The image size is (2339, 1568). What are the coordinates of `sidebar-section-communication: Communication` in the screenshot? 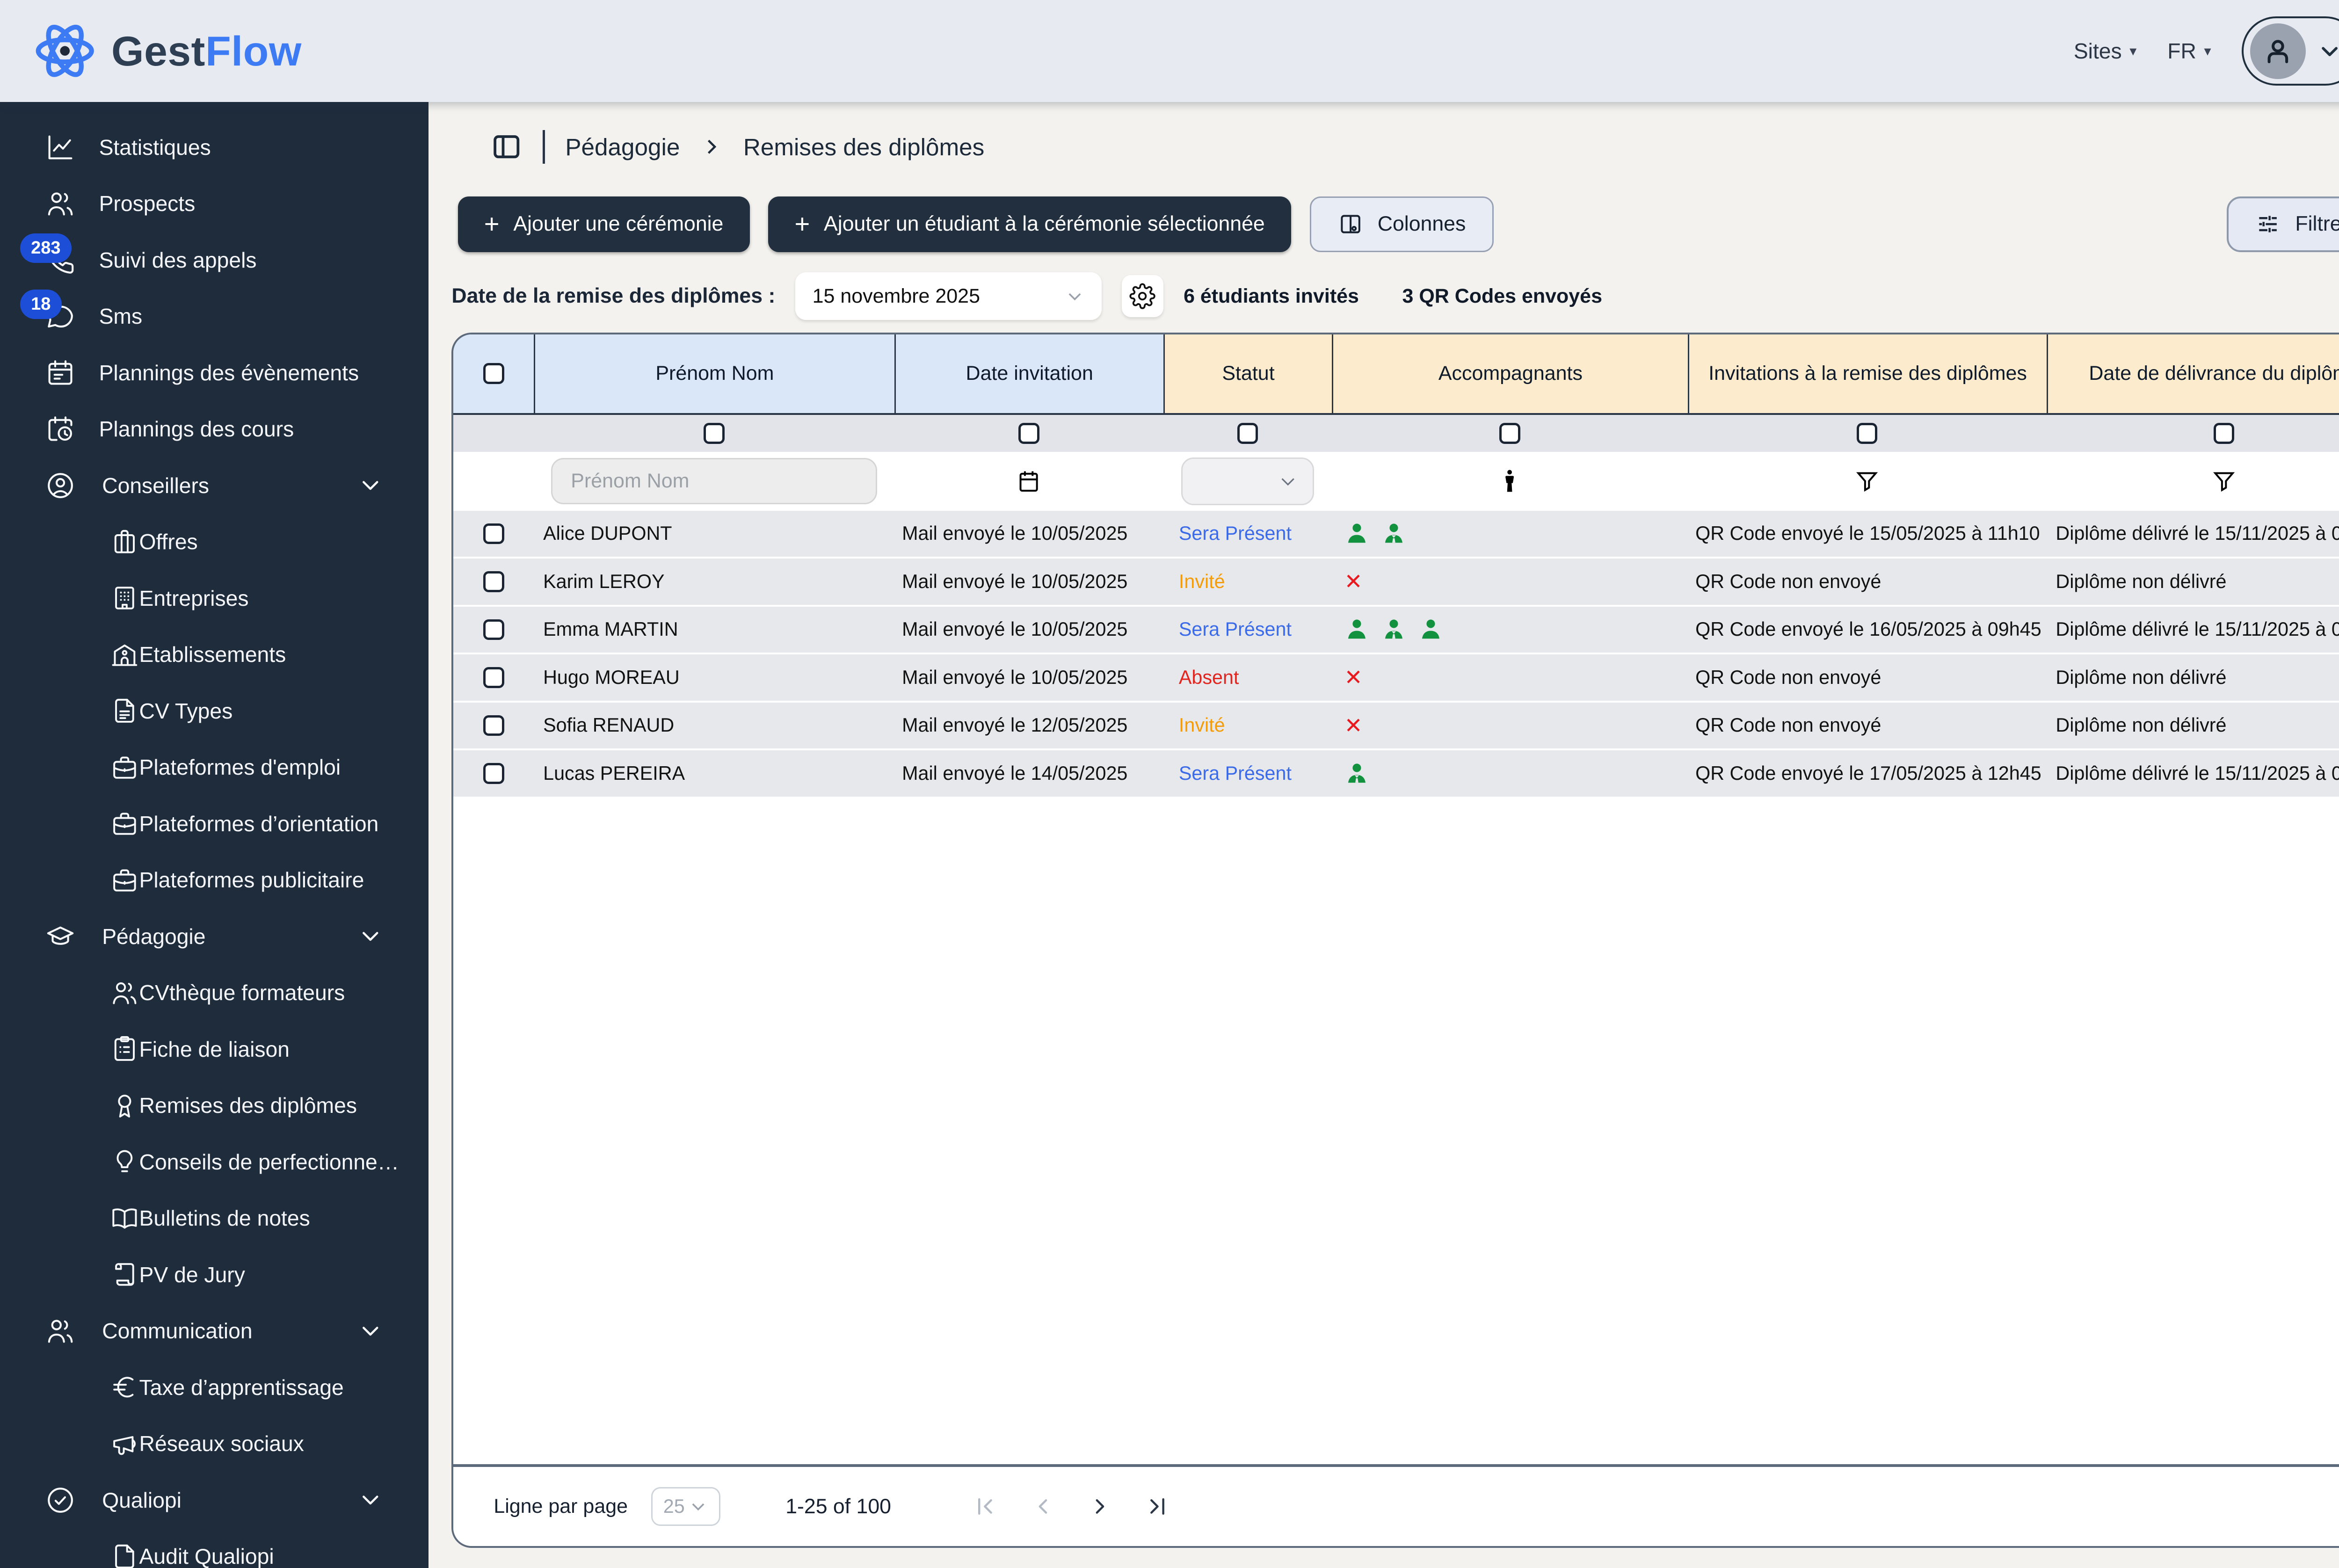 It's located at (214, 1331).